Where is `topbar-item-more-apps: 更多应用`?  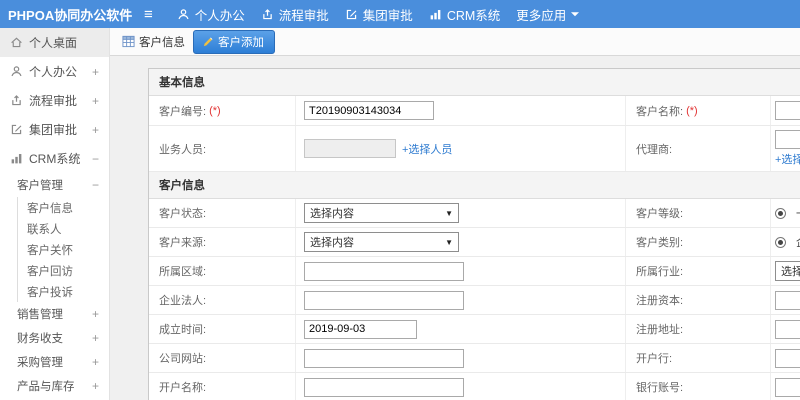
topbar-item-more-apps: 更多应用 is located at coordinates (548, 14).